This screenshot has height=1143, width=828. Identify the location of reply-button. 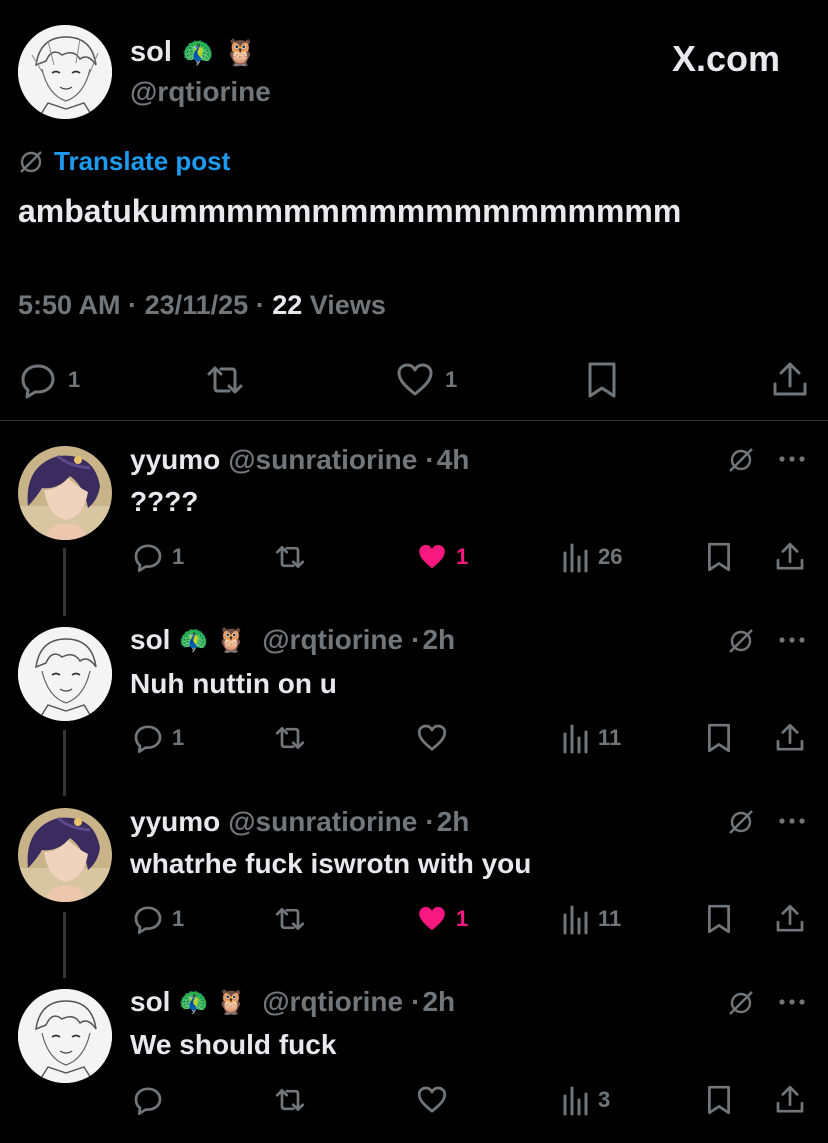
(148, 1100).